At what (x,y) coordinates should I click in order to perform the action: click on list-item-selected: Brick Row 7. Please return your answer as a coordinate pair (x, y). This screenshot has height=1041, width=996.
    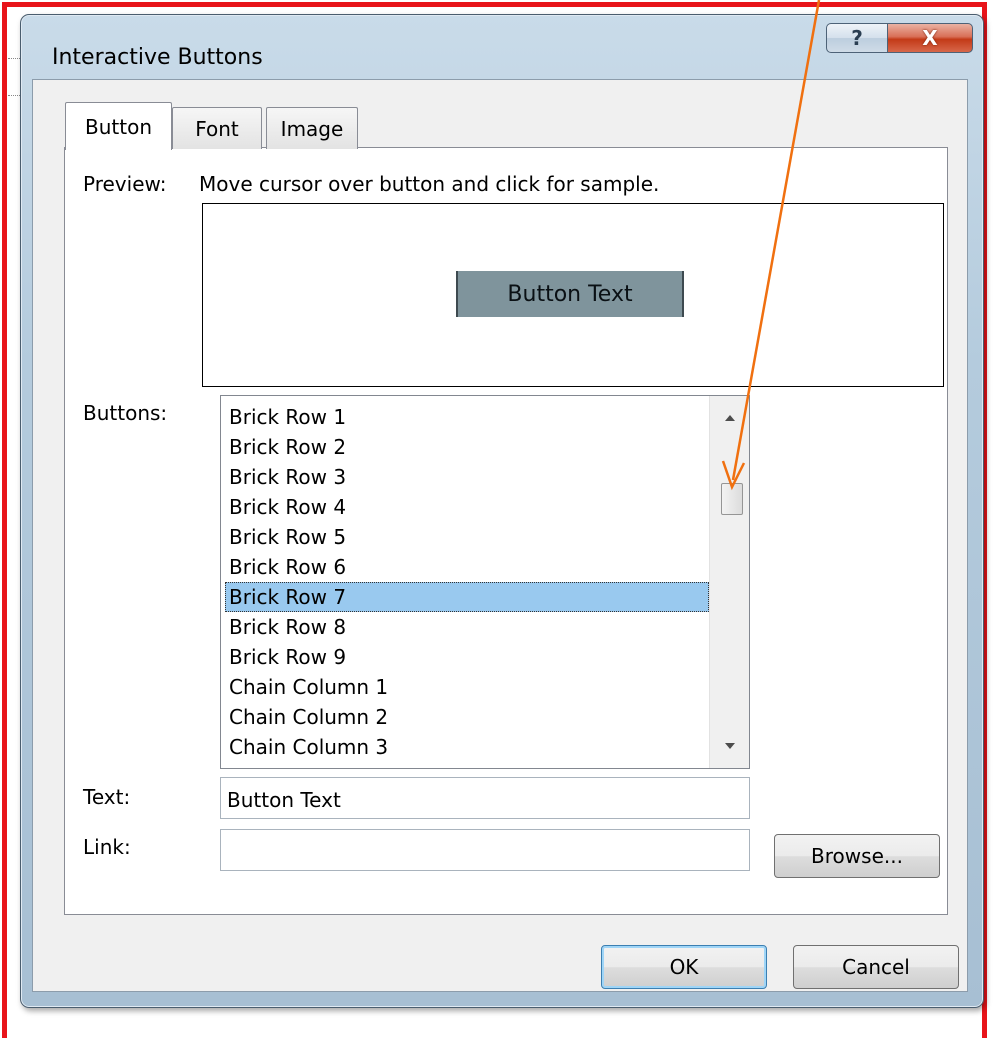
    Looking at the image, I should click on (467, 597).